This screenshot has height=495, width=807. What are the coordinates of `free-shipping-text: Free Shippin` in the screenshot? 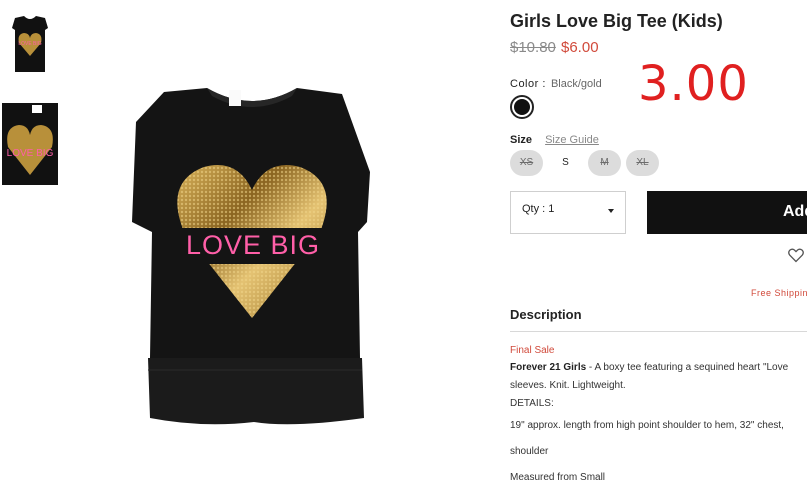 It's located at (779, 293).